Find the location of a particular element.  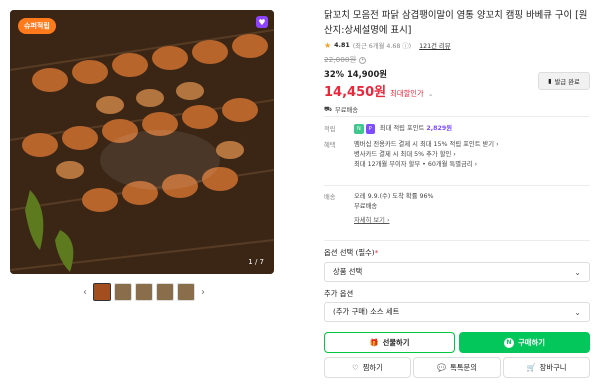

max-discount-label: 최대할인가 is located at coordinates (407, 93).